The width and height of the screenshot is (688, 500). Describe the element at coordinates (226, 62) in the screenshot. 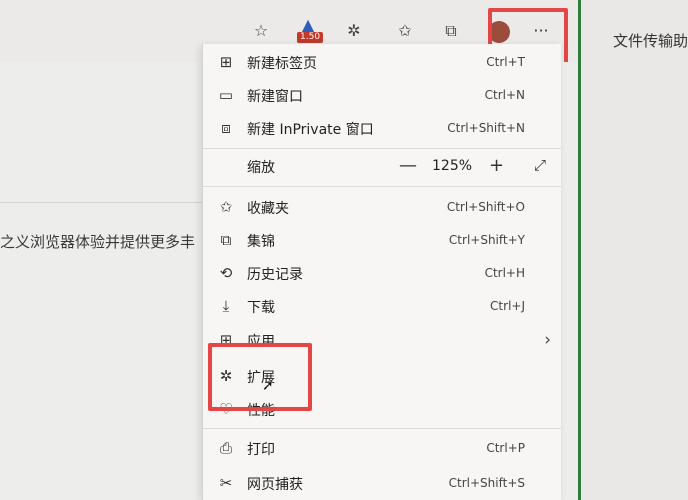

I see `new-tab-icon: ⊞` at that location.